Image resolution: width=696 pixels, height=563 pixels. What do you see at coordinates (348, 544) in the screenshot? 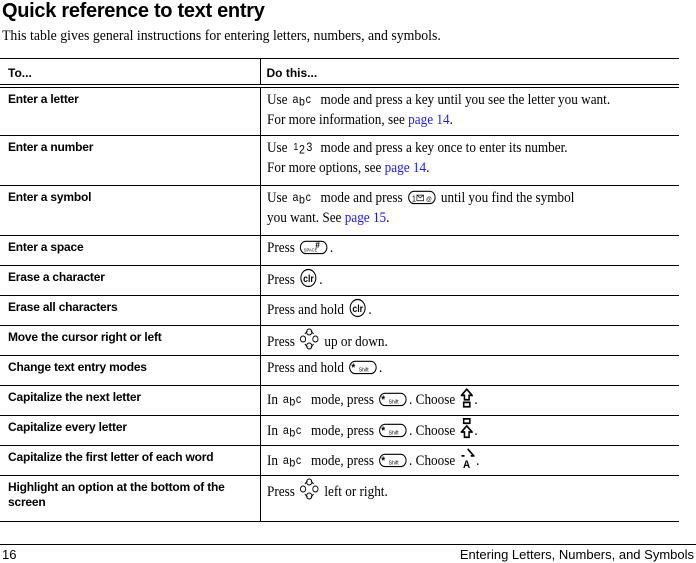
I see `footer-divider` at bounding box center [348, 544].